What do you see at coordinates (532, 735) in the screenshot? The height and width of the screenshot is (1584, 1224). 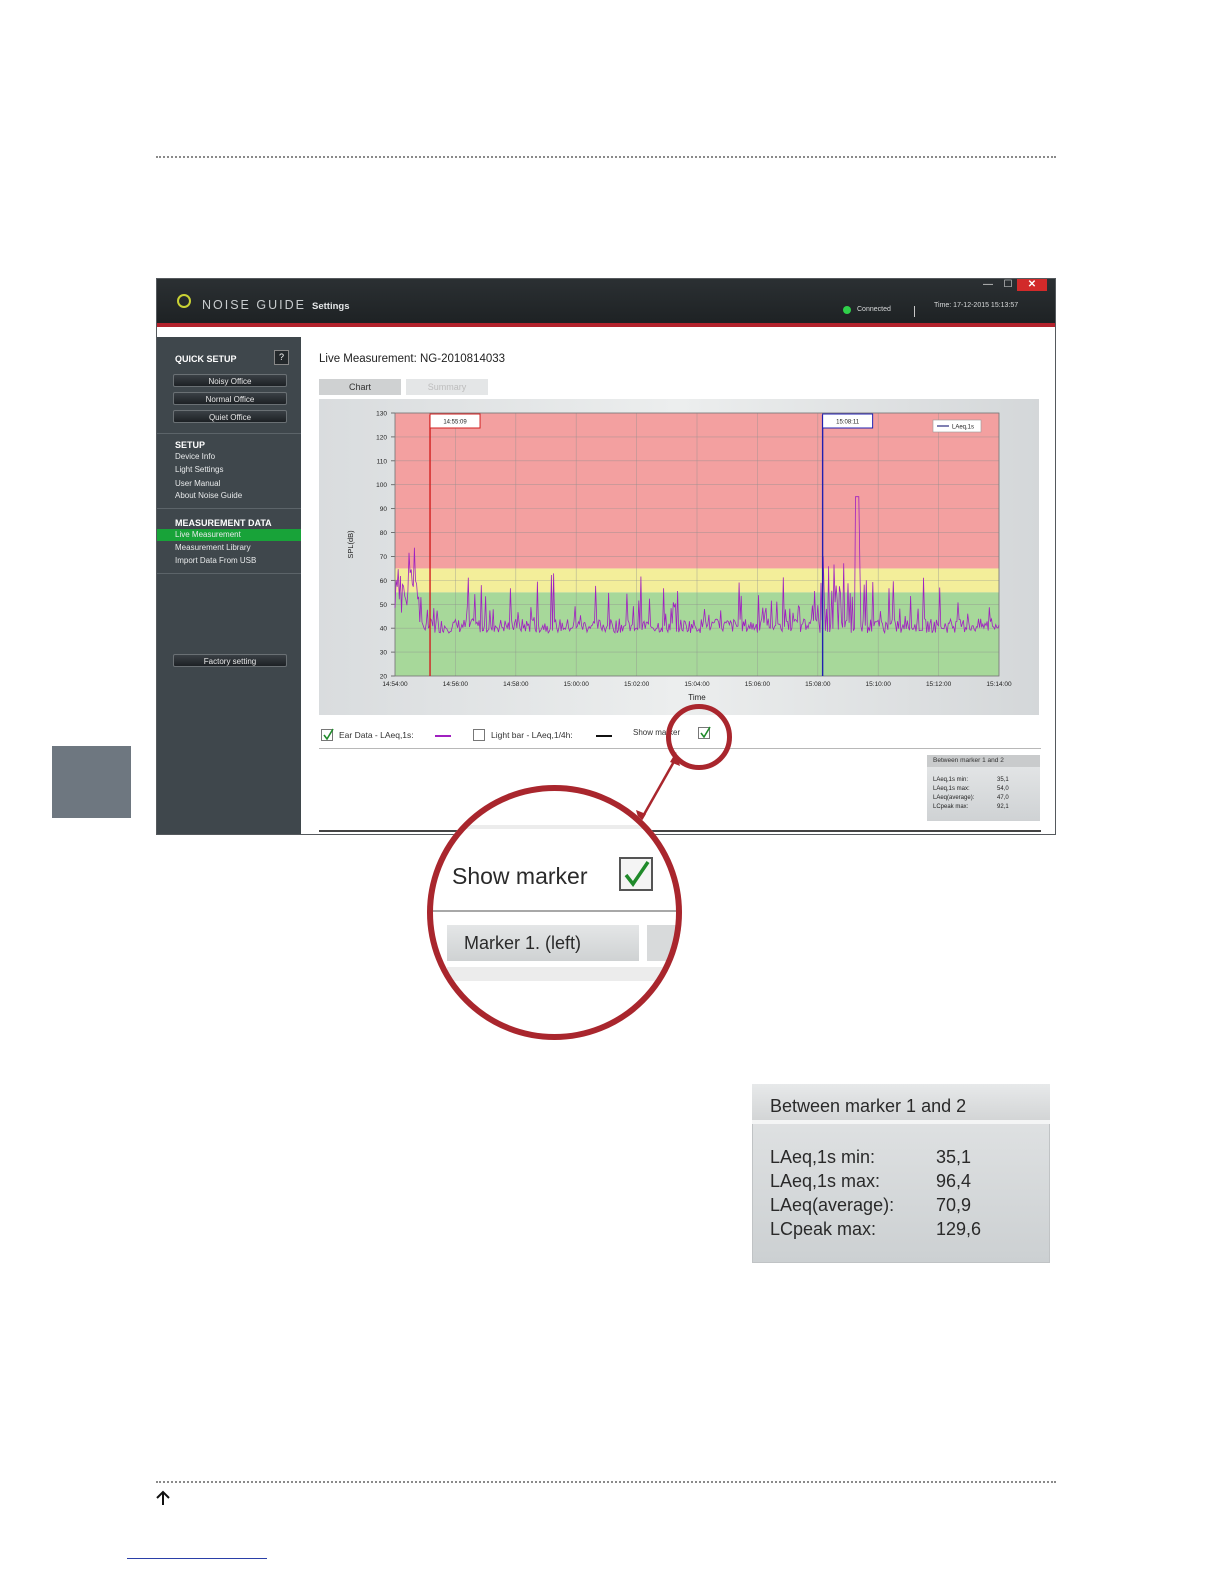 I see `light-bar-label: Light bar - LAeq,1/4h:` at bounding box center [532, 735].